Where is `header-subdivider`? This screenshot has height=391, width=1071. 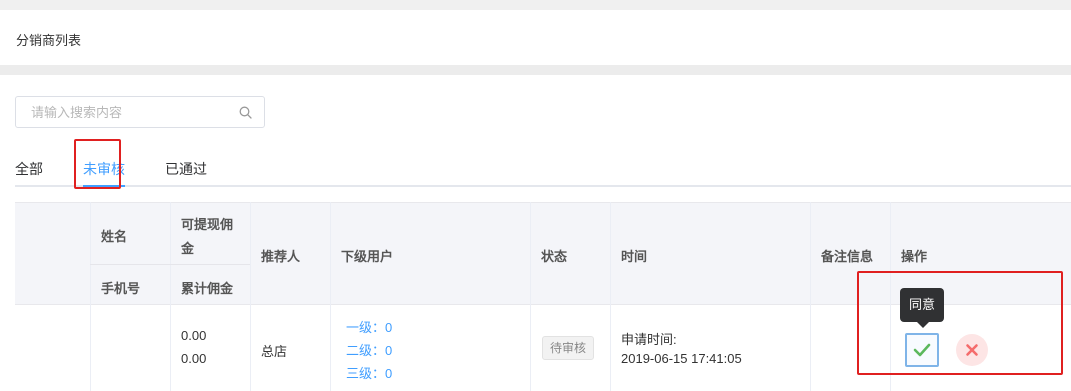 header-subdivider is located at coordinates (170, 264).